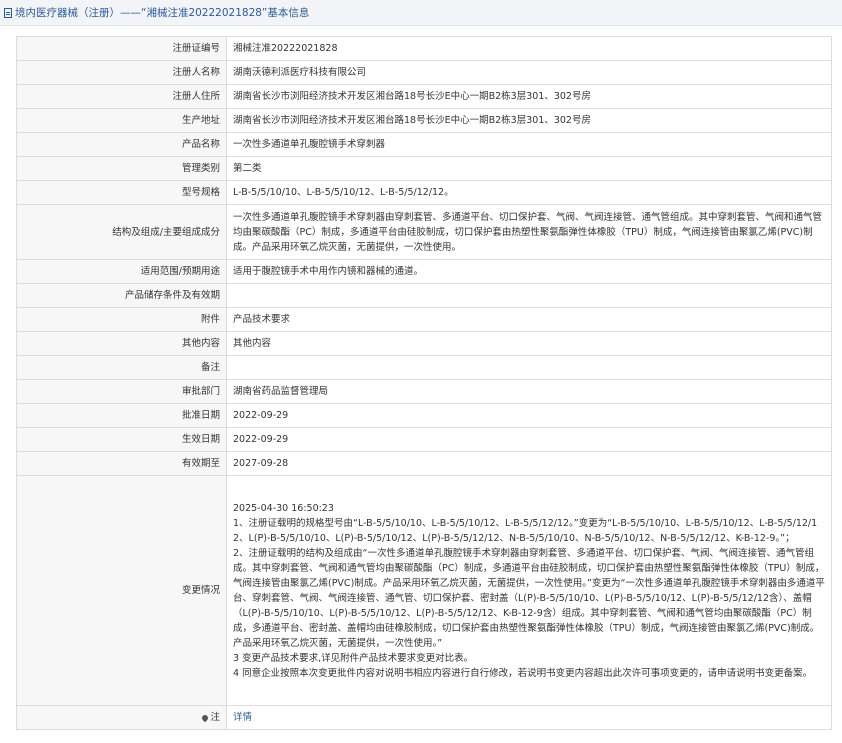 This screenshot has width=842, height=743. Describe the element at coordinates (121, 717) in the screenshot. I see `note-label-cell: 注` at that location.